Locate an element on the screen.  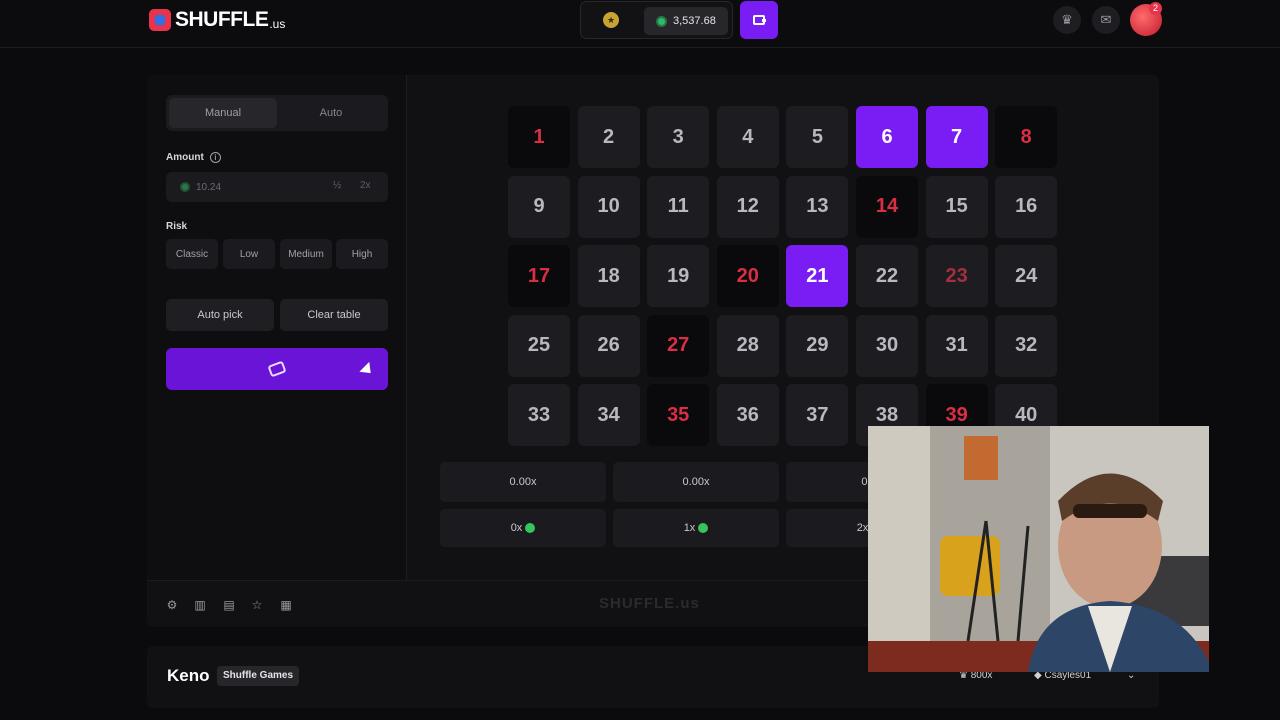
amount-label-text: Amount is located at coordinates (185, 157).